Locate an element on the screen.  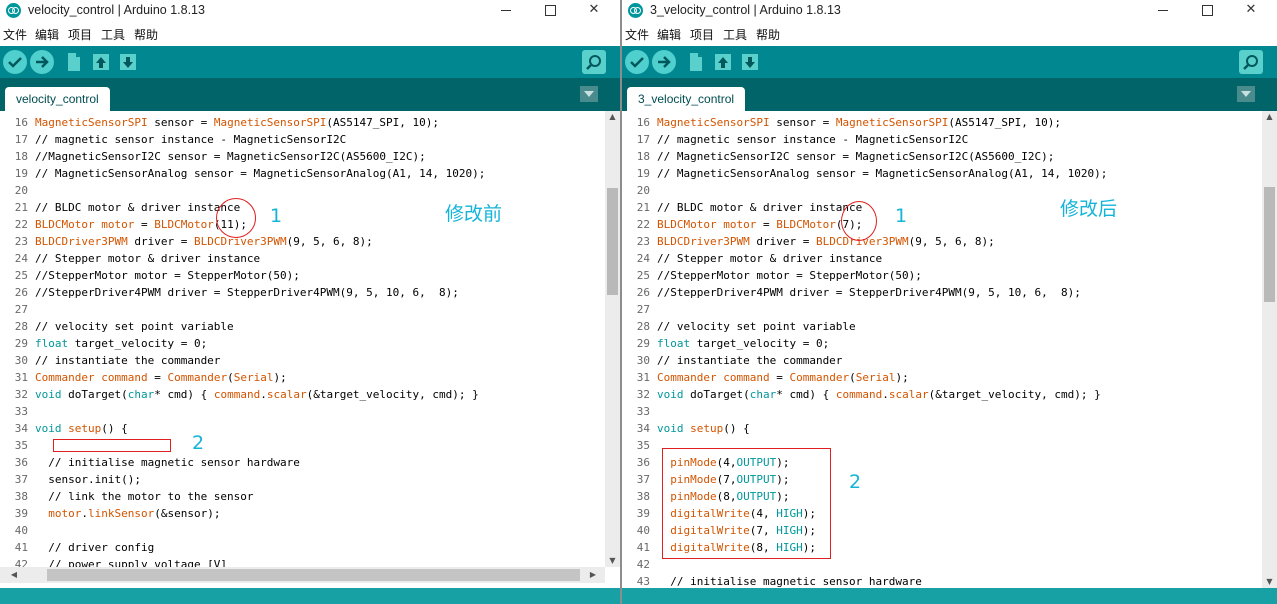
code-line: 39 motor.linkSensor(&sensor); is located at coordinates (110, 513).